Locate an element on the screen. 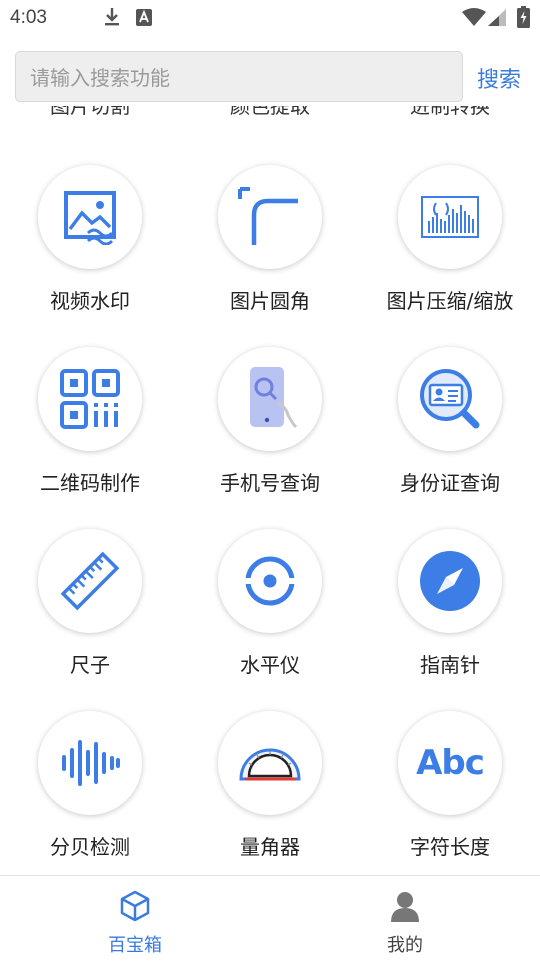 The width and height of the screenshot is (540, 961). nav-item-toolbox: 百宝箱 is located at coordinates (135, 918).